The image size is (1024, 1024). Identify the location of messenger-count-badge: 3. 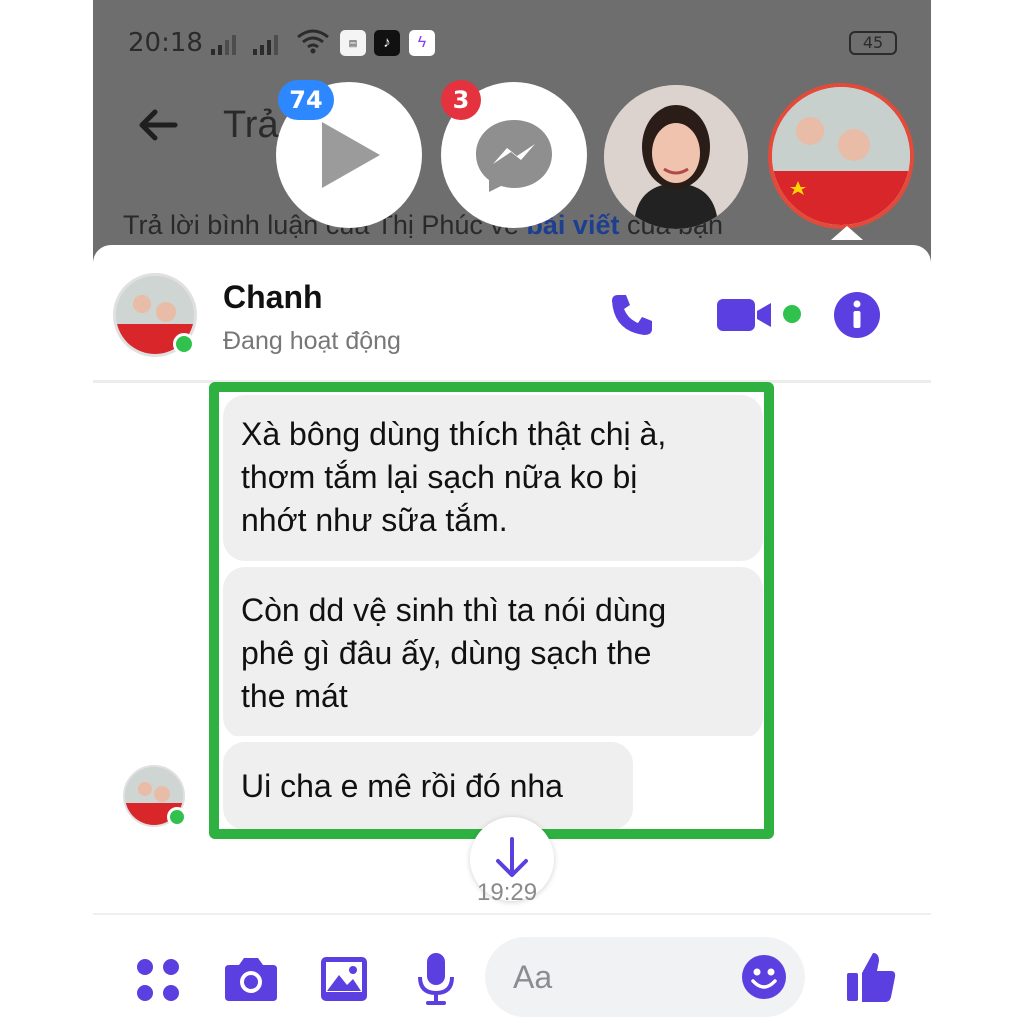
(461, 100).